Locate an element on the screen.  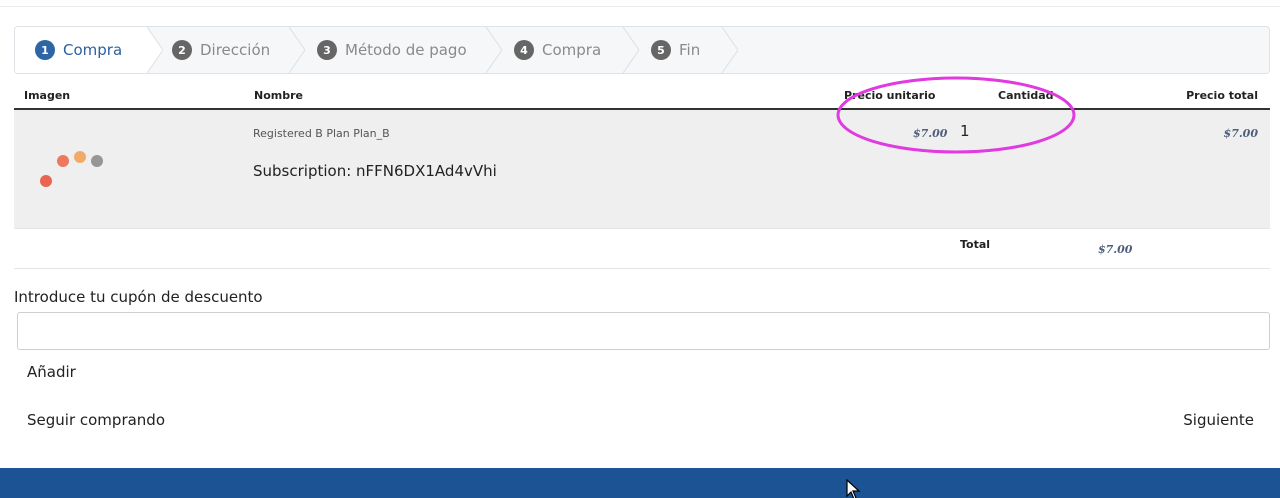
continue-shopping-button: Seguir comprando is located at coordinates (96, 420).